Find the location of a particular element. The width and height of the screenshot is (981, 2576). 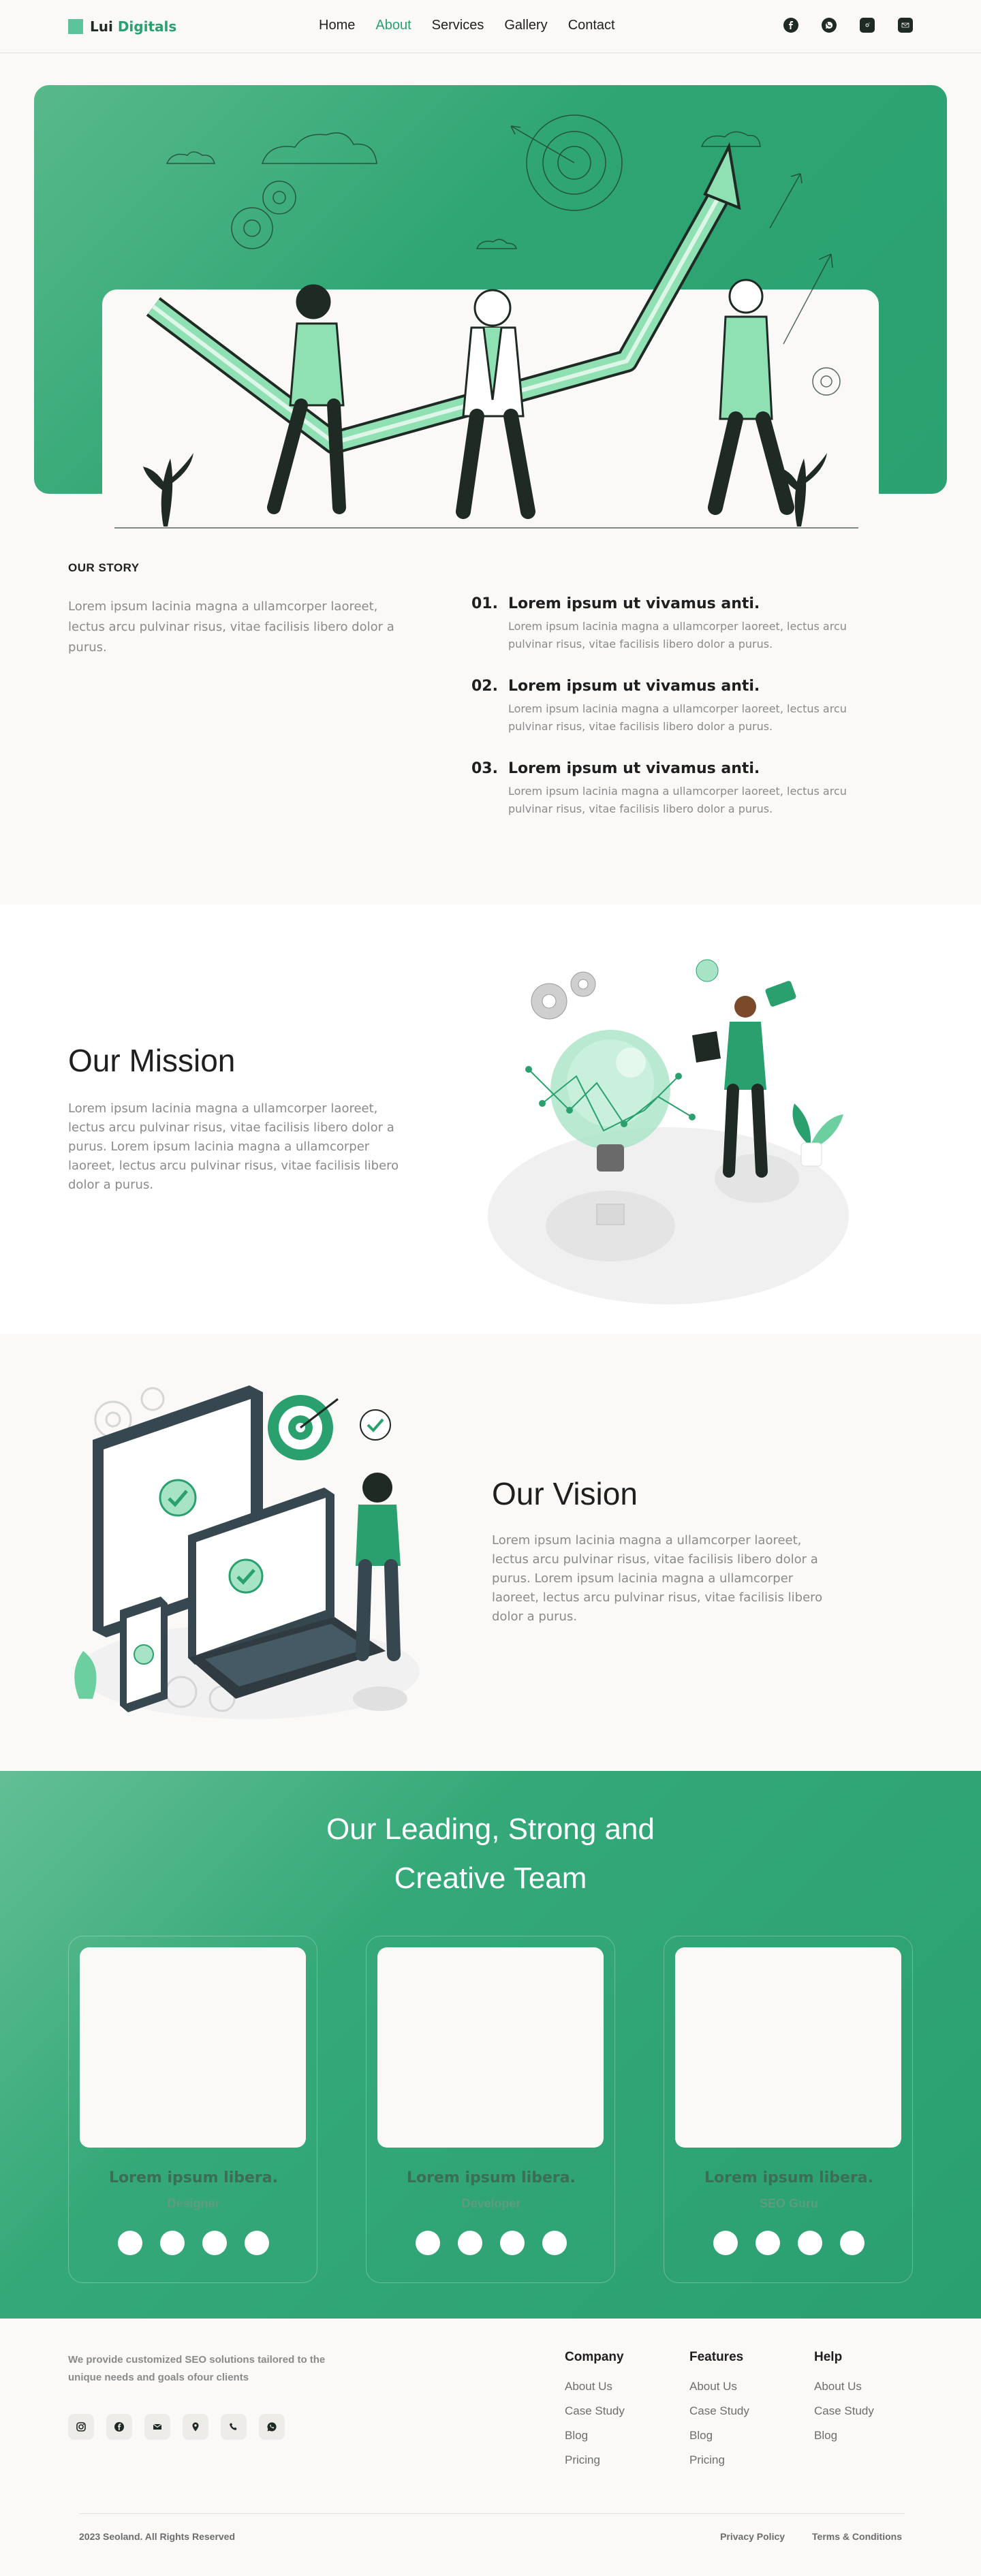

privacy-policy-link: Privacy Policy is located at coordinates (753, 2536).